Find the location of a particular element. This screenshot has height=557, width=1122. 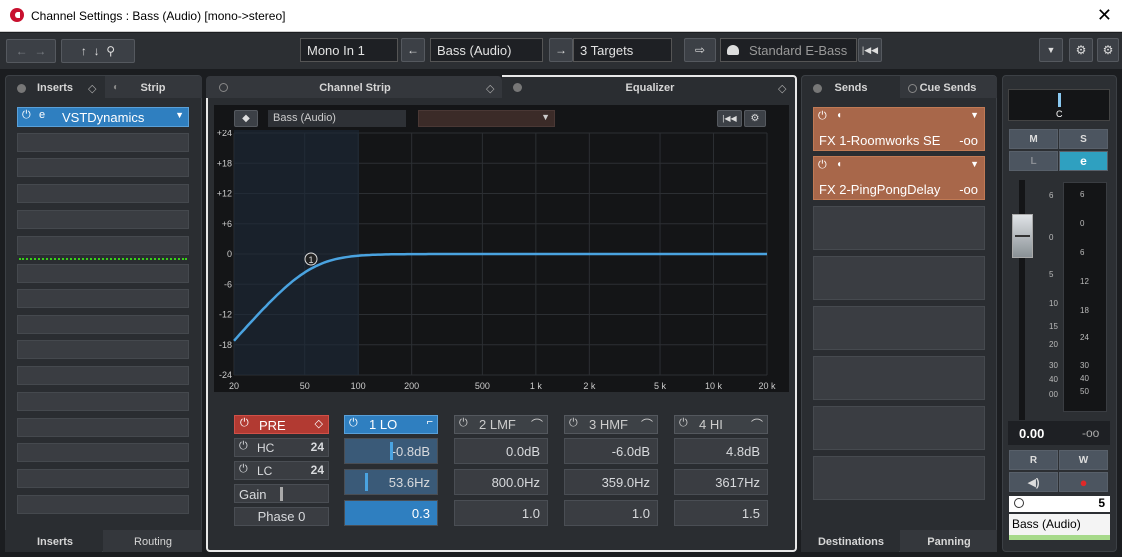

tab-equalizer: Equalizer is located at coordinates (650, 88).